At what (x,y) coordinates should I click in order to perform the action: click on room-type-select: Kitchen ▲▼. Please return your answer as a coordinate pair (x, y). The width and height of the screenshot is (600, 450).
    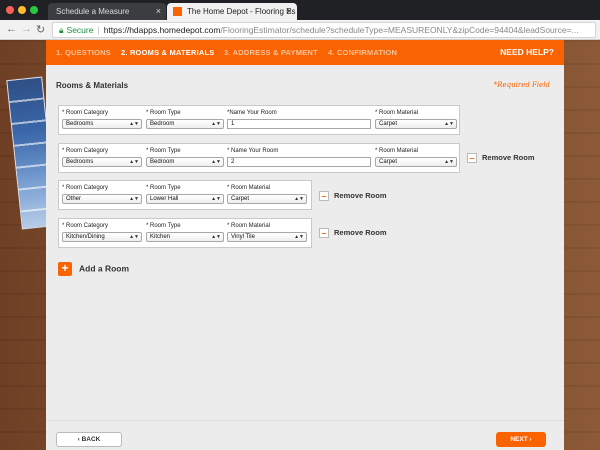
    Looking at the image, I should click on (185, 237).